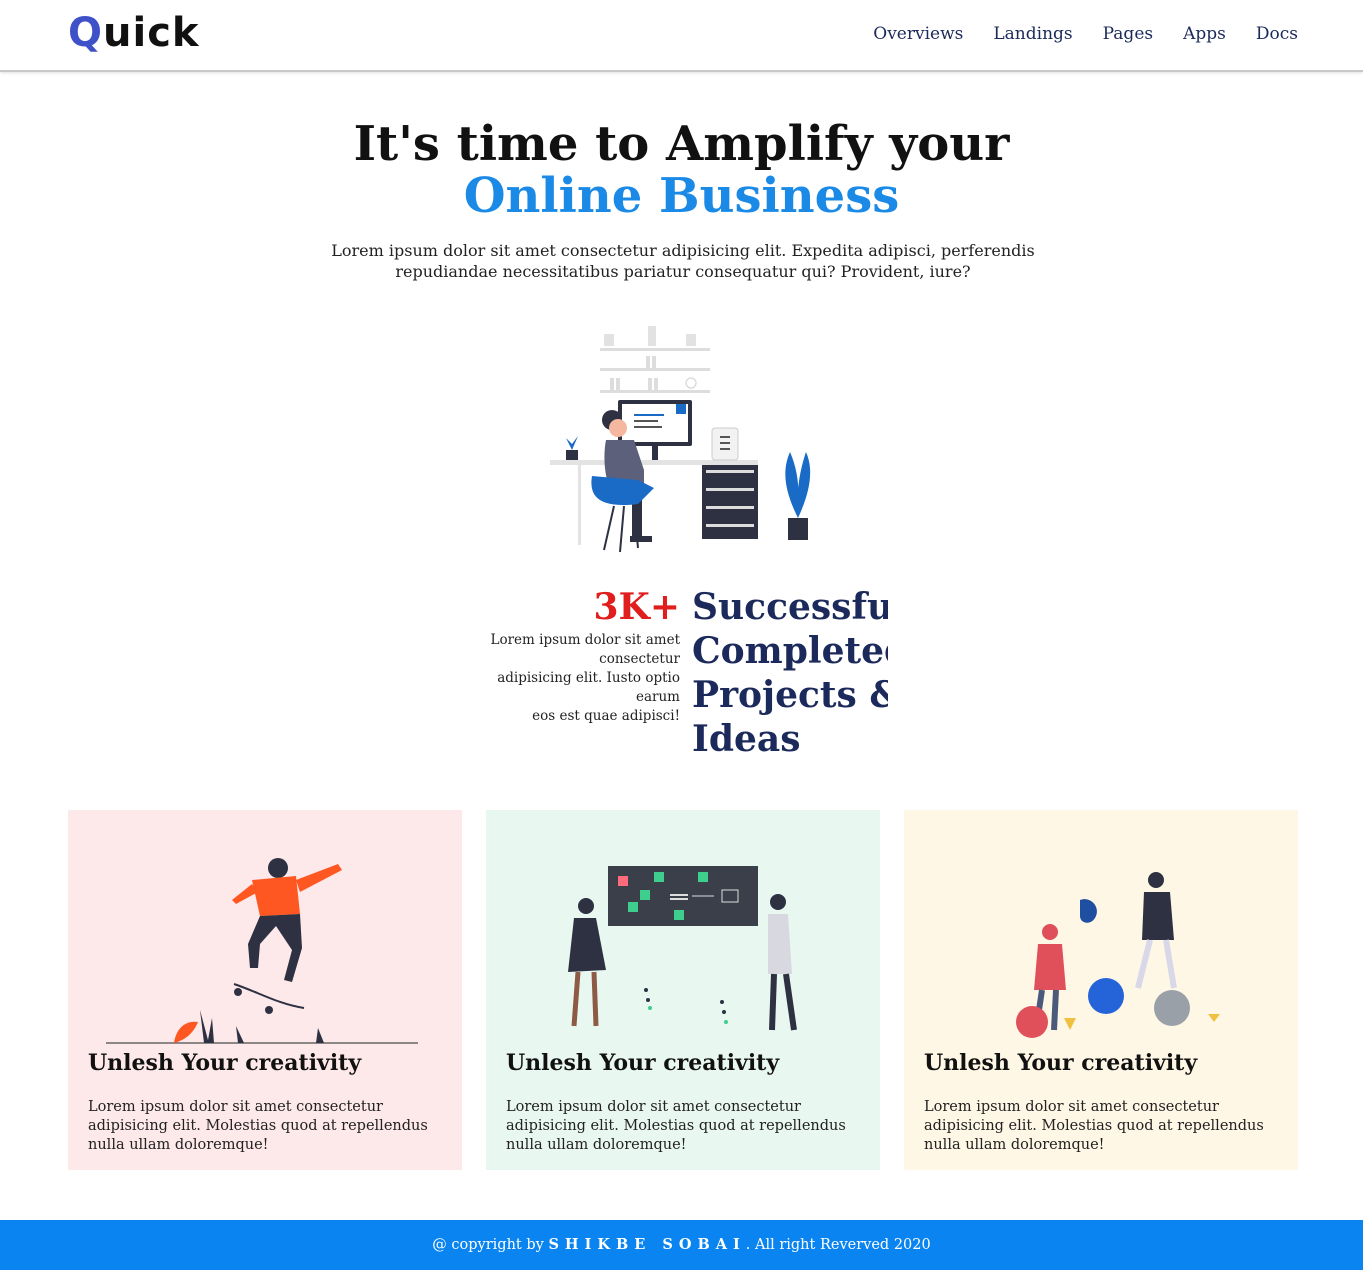 This screenshot has height=1270, width=1363. What do you see at coordinates (606, 716) in the screenshot?
I see `stats-desc-line: eos est quae adipisci!` at bounding box center [606, 716].